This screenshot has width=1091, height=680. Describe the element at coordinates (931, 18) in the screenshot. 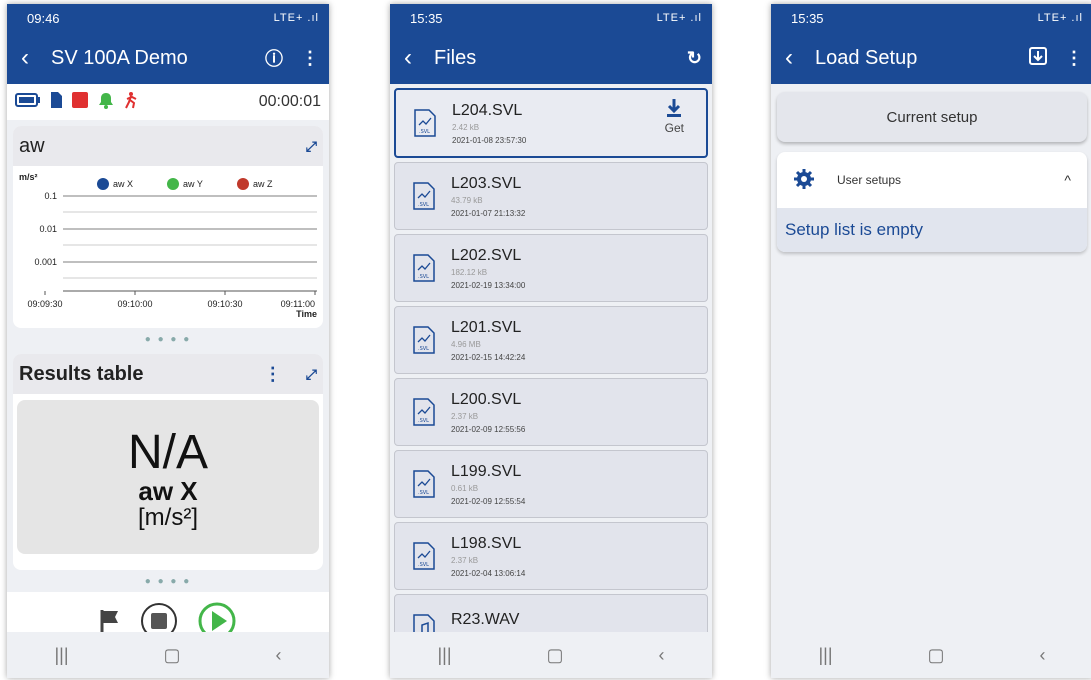

I see `status-bar: 15:35 LTE+ .ıl` at that location.